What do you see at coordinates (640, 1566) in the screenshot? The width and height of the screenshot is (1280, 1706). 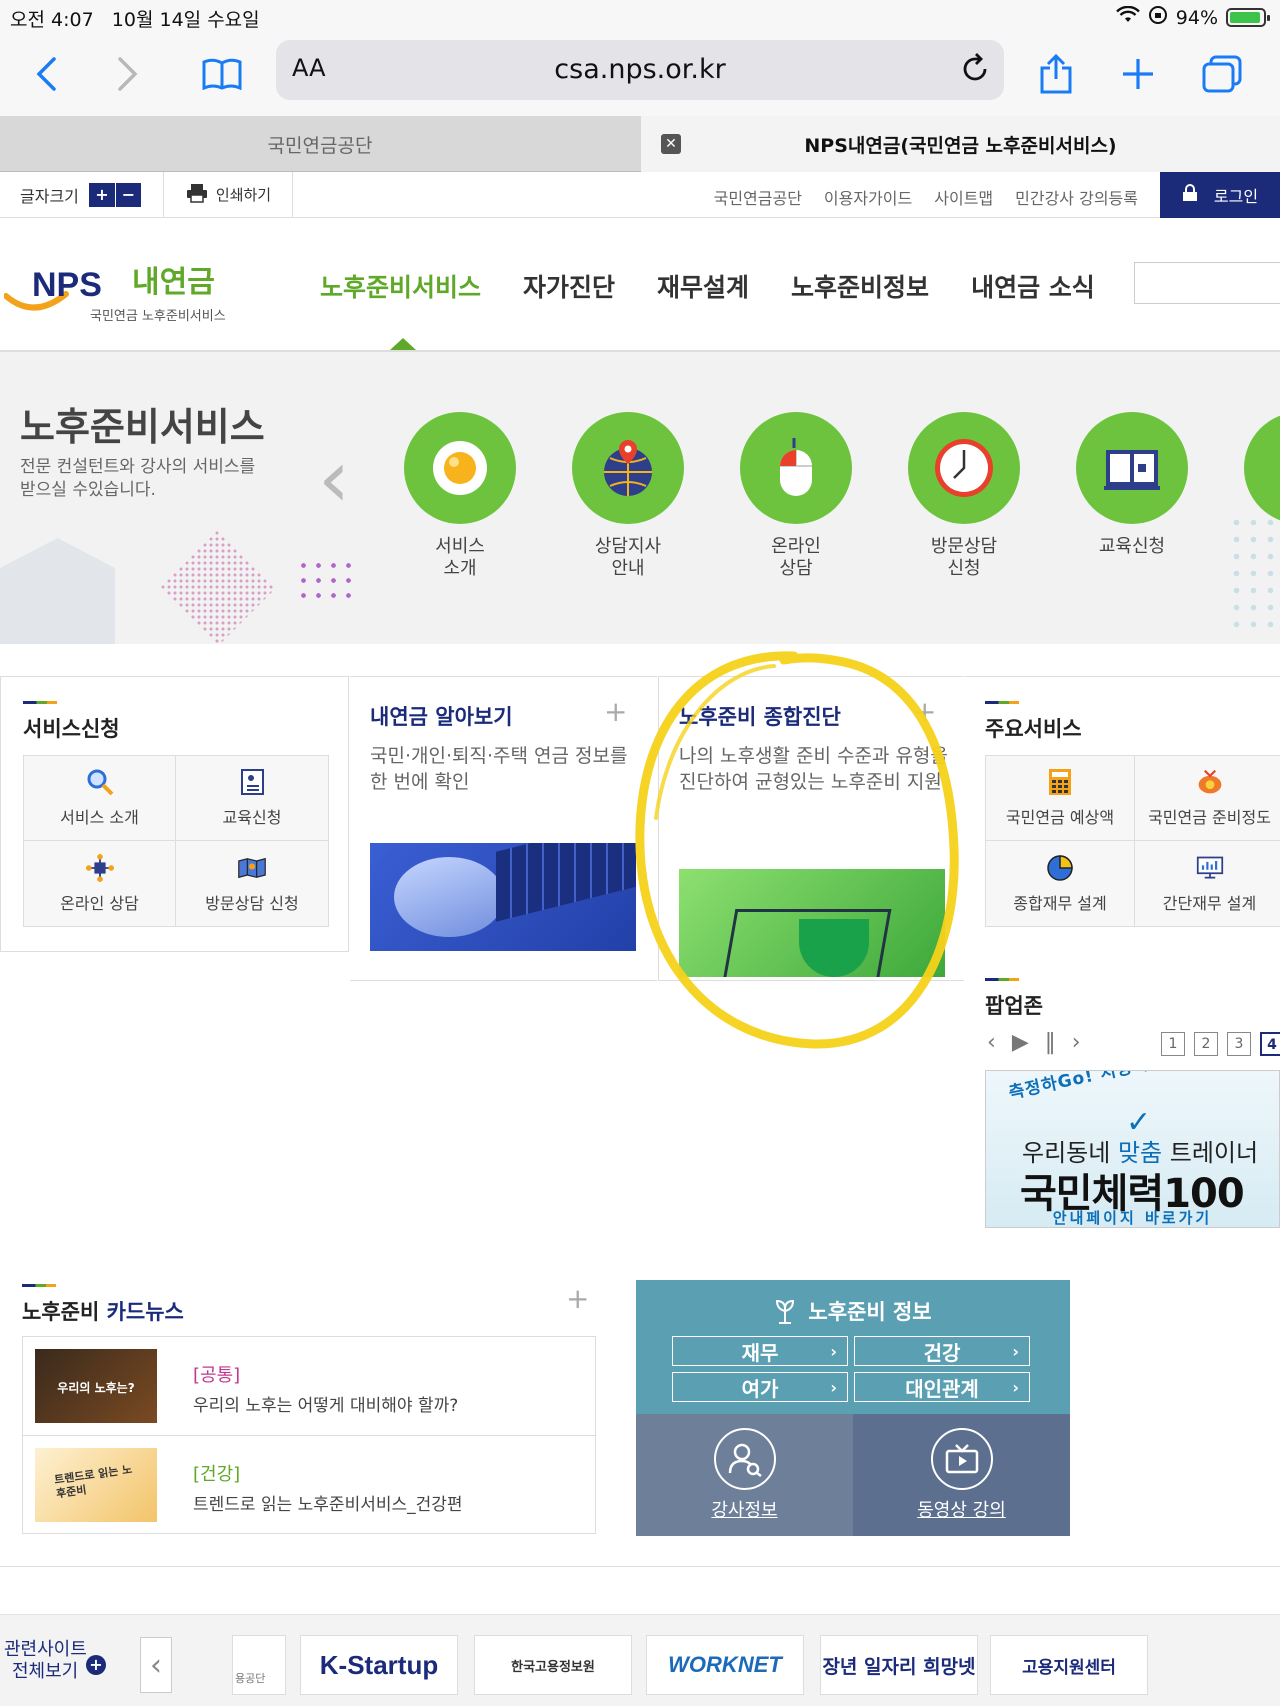 I see `section-divider` at bounding box center [640, 1566].